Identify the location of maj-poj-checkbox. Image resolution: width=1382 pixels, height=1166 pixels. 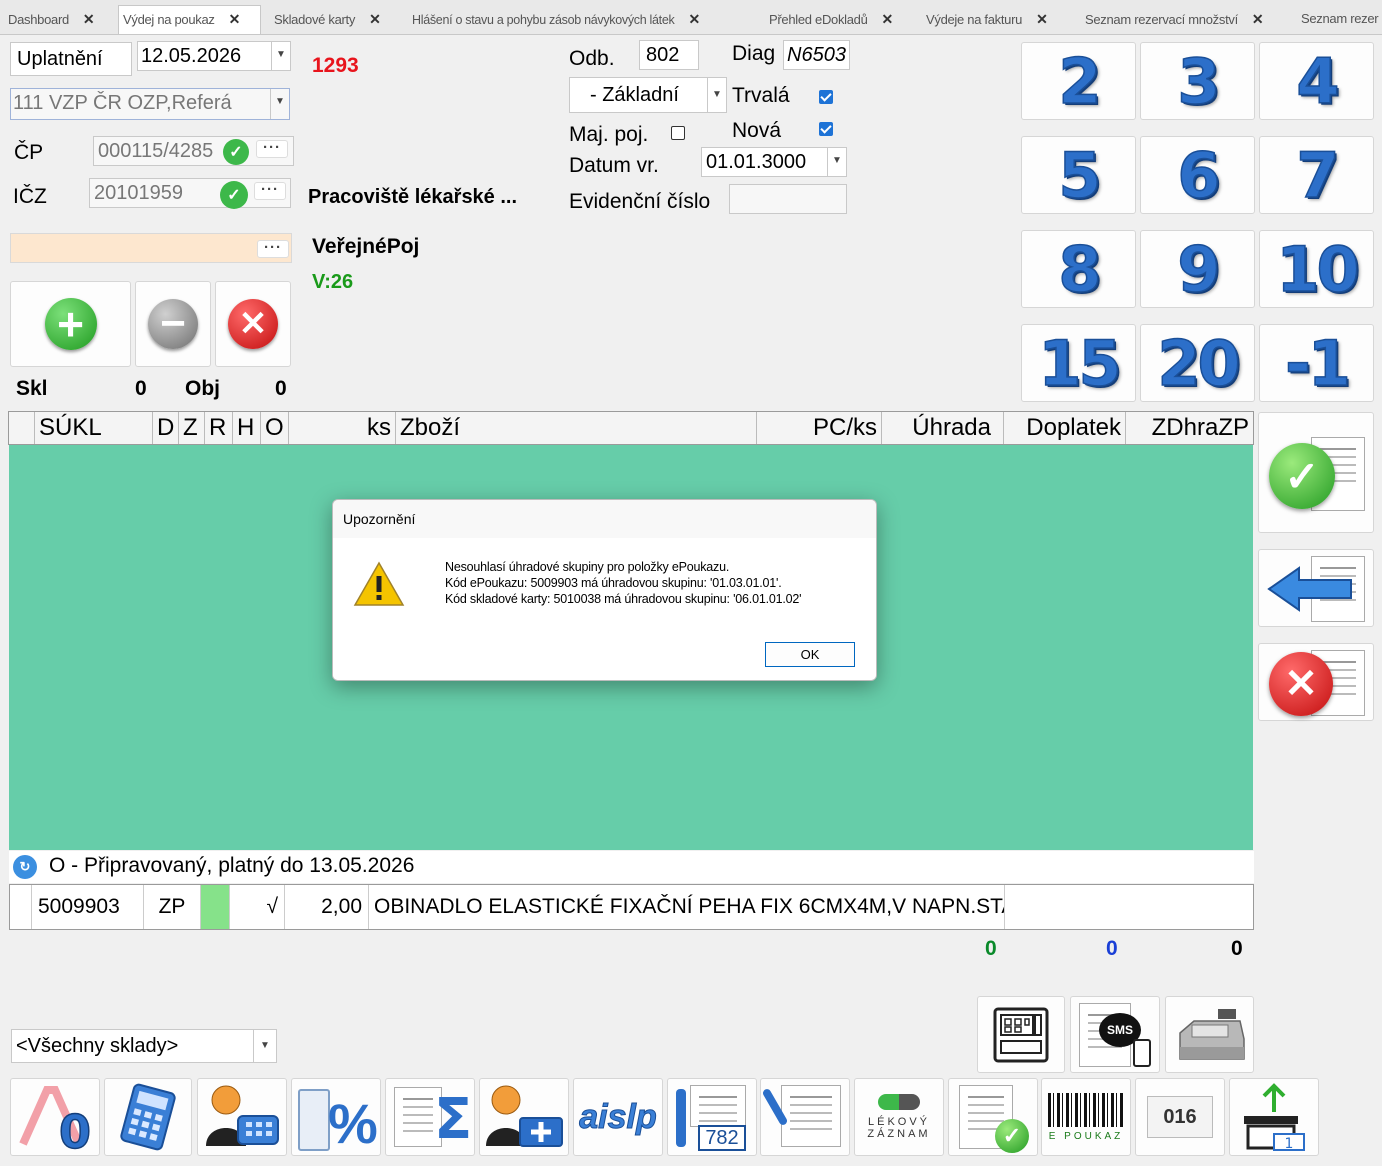
(678, 133).